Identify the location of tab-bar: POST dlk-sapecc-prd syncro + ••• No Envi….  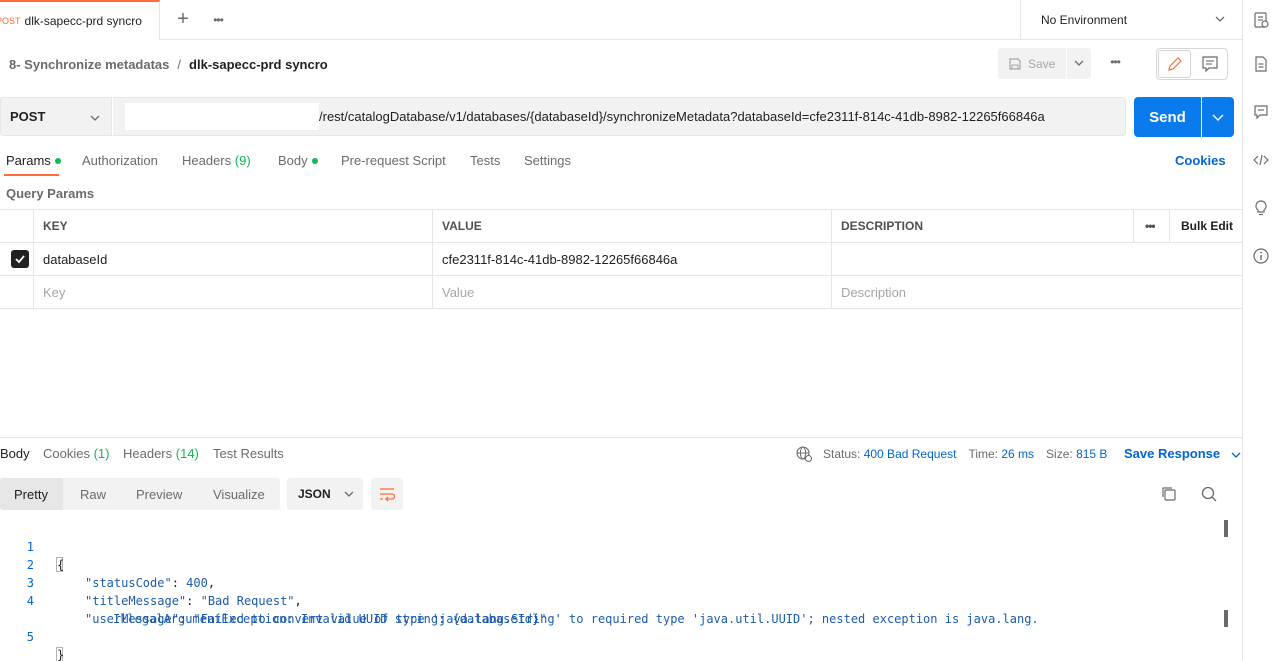
(621, 20).